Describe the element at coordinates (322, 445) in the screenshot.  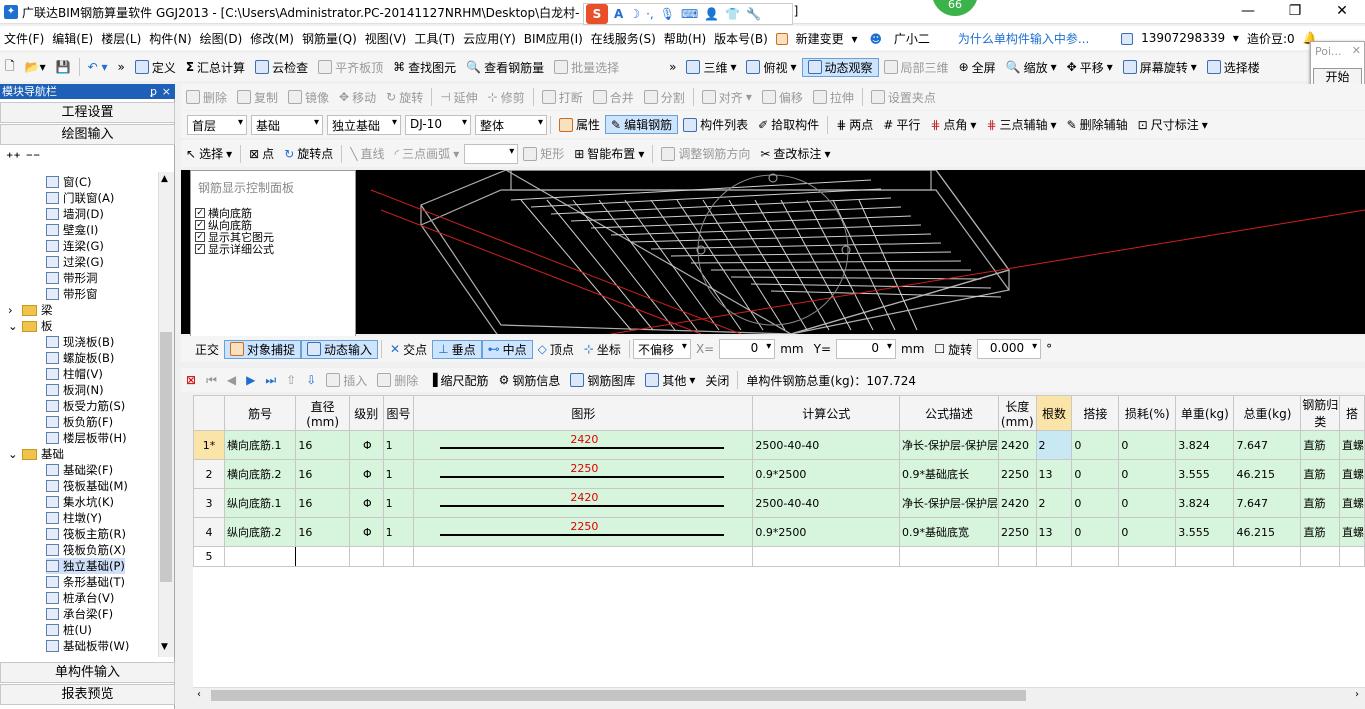
I see `cell-dia: 16` at that location.